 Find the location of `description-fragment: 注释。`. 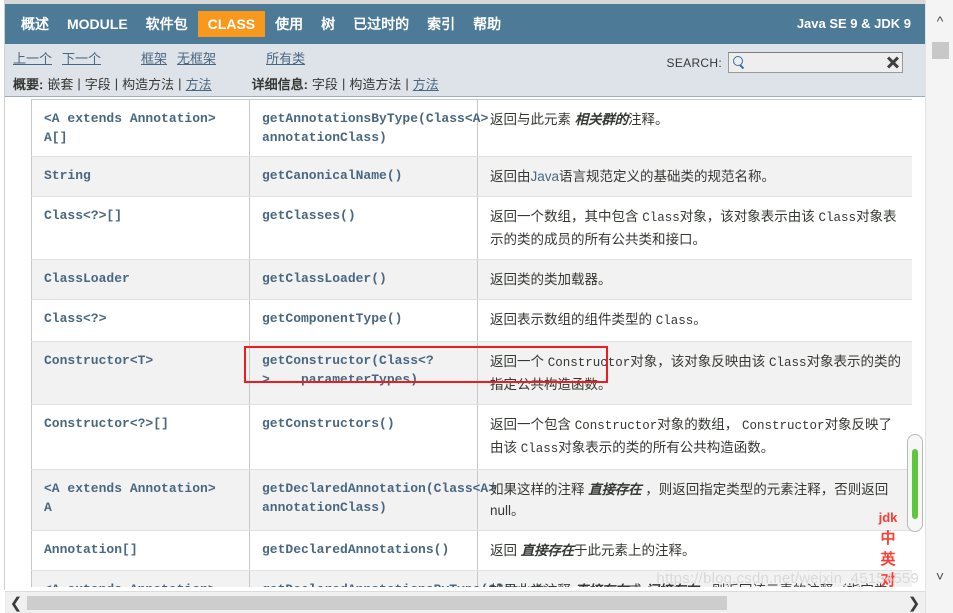

description-fragment: 注释。 is located at coordinates (648, 119).